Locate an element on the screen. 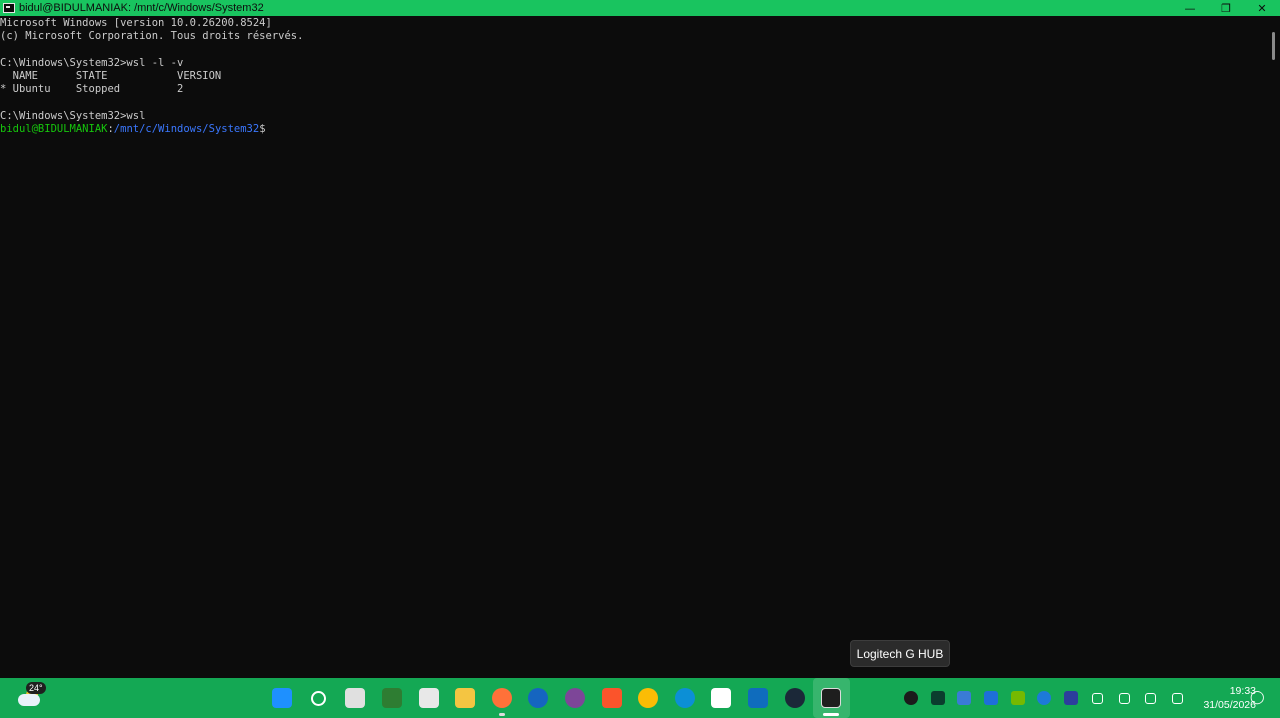 The width and height of the screenshot is (1280, 718). prompt-path: /mnt/c/Windows/System32 is located at coordinates (186, 129).